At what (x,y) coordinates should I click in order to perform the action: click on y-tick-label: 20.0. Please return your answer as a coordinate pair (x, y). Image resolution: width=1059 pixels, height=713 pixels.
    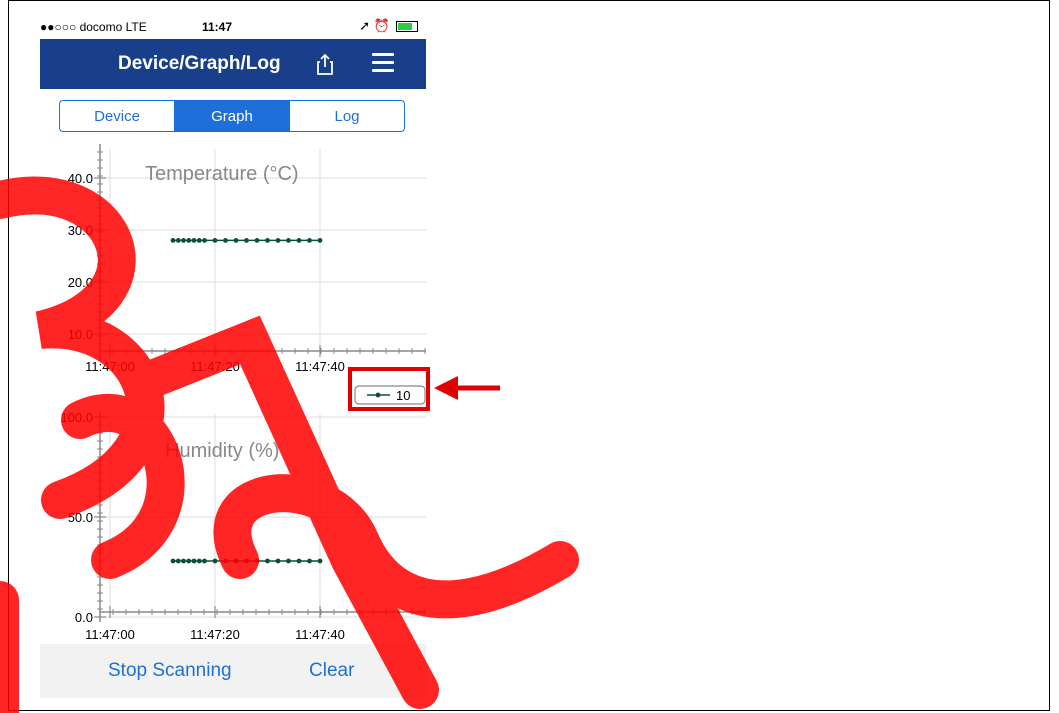
    Looking at the image, I should click on (80, 282).